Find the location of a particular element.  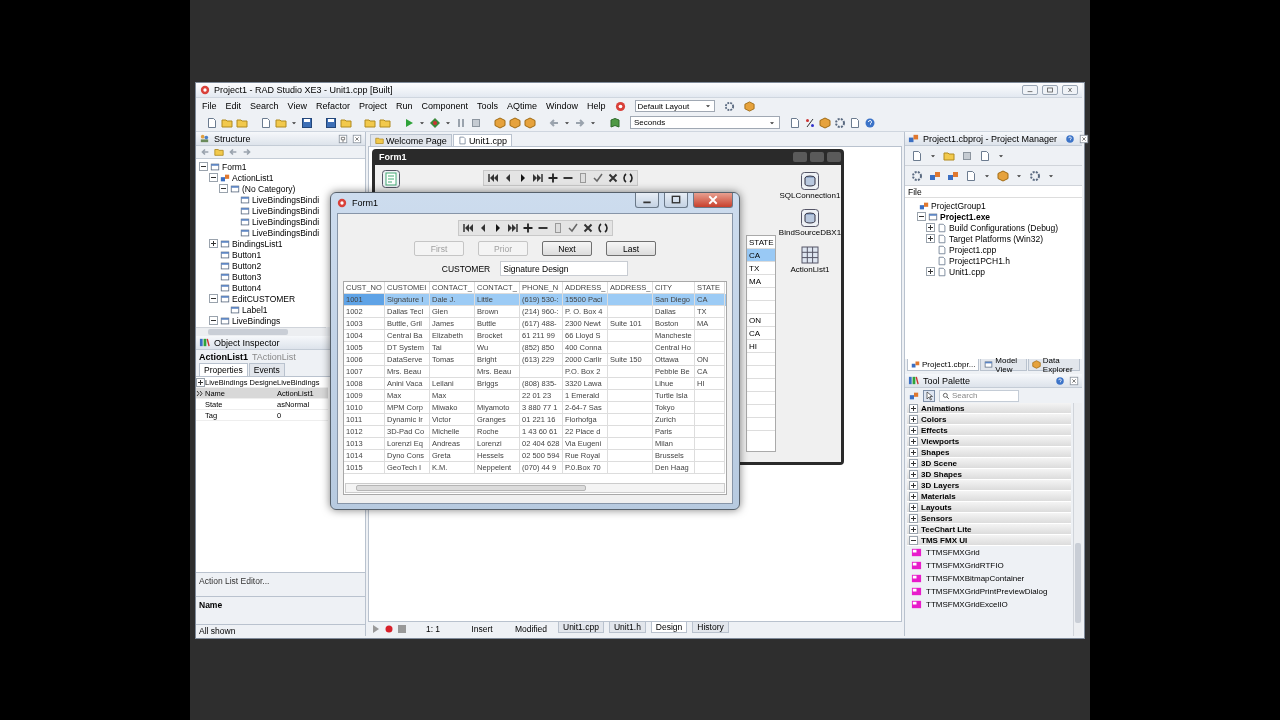

palette-category: Sensors is located at coordinates (989, 518).